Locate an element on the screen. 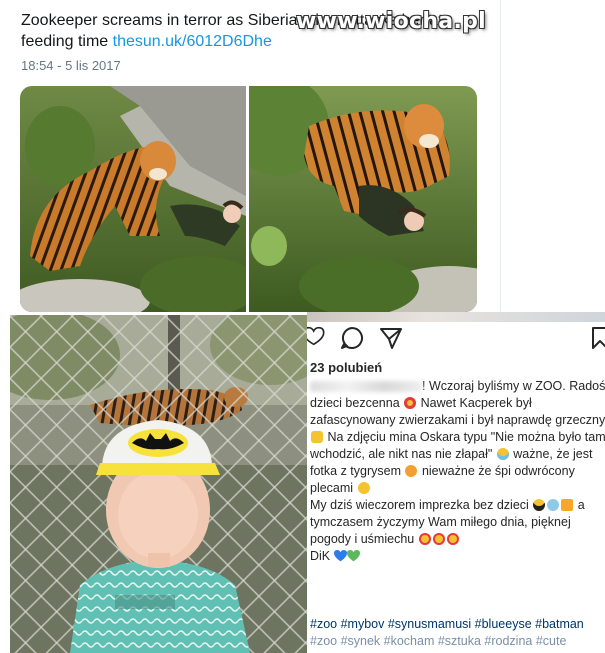 The width and height of the screenshot is (605, 653). watermark-logo: www.wiocha.pl is located at coordinates (391, 21).